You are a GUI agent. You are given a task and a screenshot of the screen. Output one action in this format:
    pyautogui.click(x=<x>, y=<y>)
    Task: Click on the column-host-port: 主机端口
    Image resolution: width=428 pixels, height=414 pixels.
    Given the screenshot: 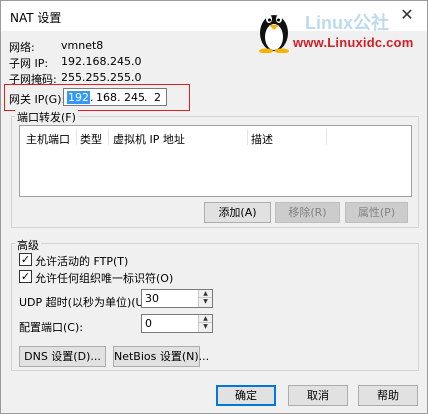 What is the action you would take?
    pyautogui.click(x=48, y=139)
    